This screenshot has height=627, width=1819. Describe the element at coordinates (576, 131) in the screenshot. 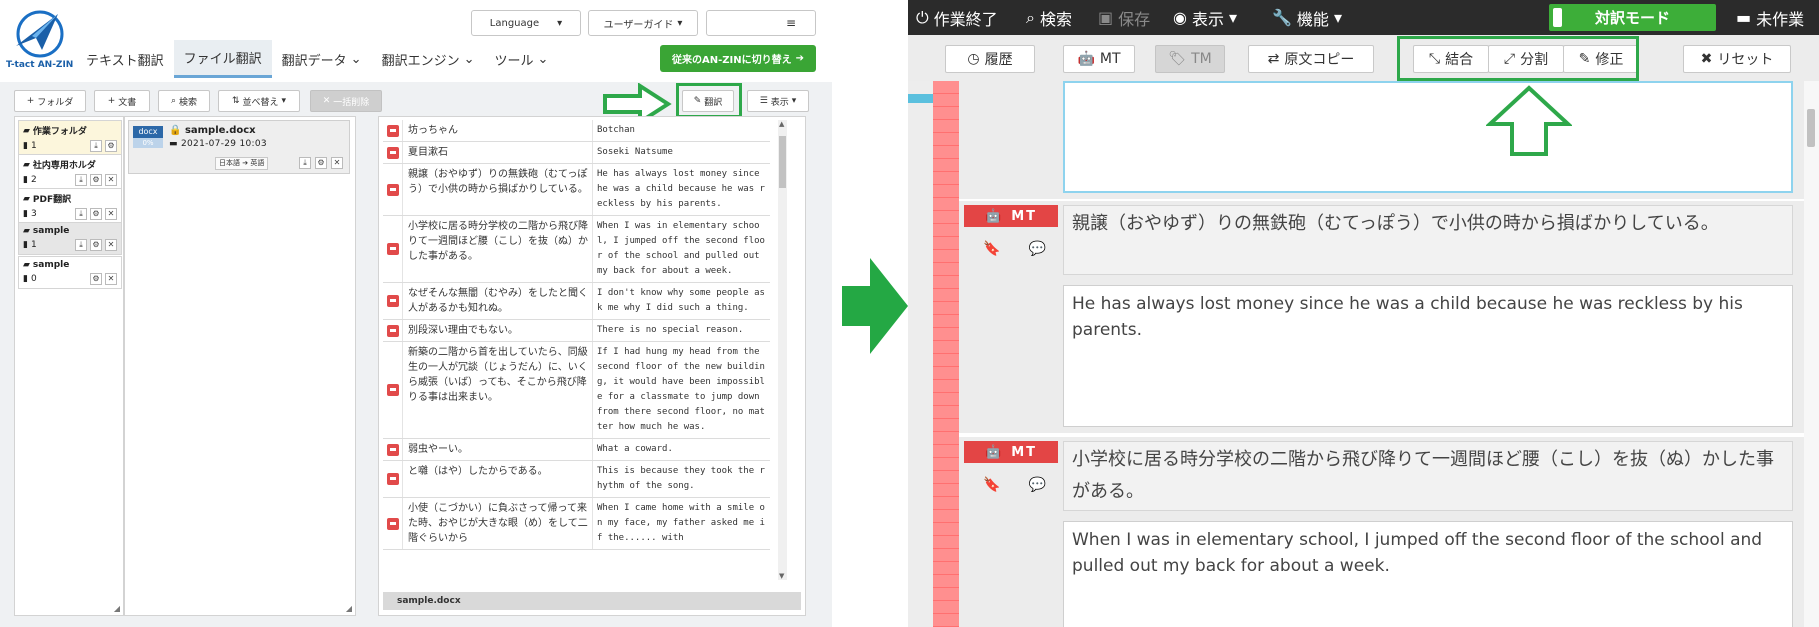

I see `segment-row: 坊っちゃん Botchan` at that location.